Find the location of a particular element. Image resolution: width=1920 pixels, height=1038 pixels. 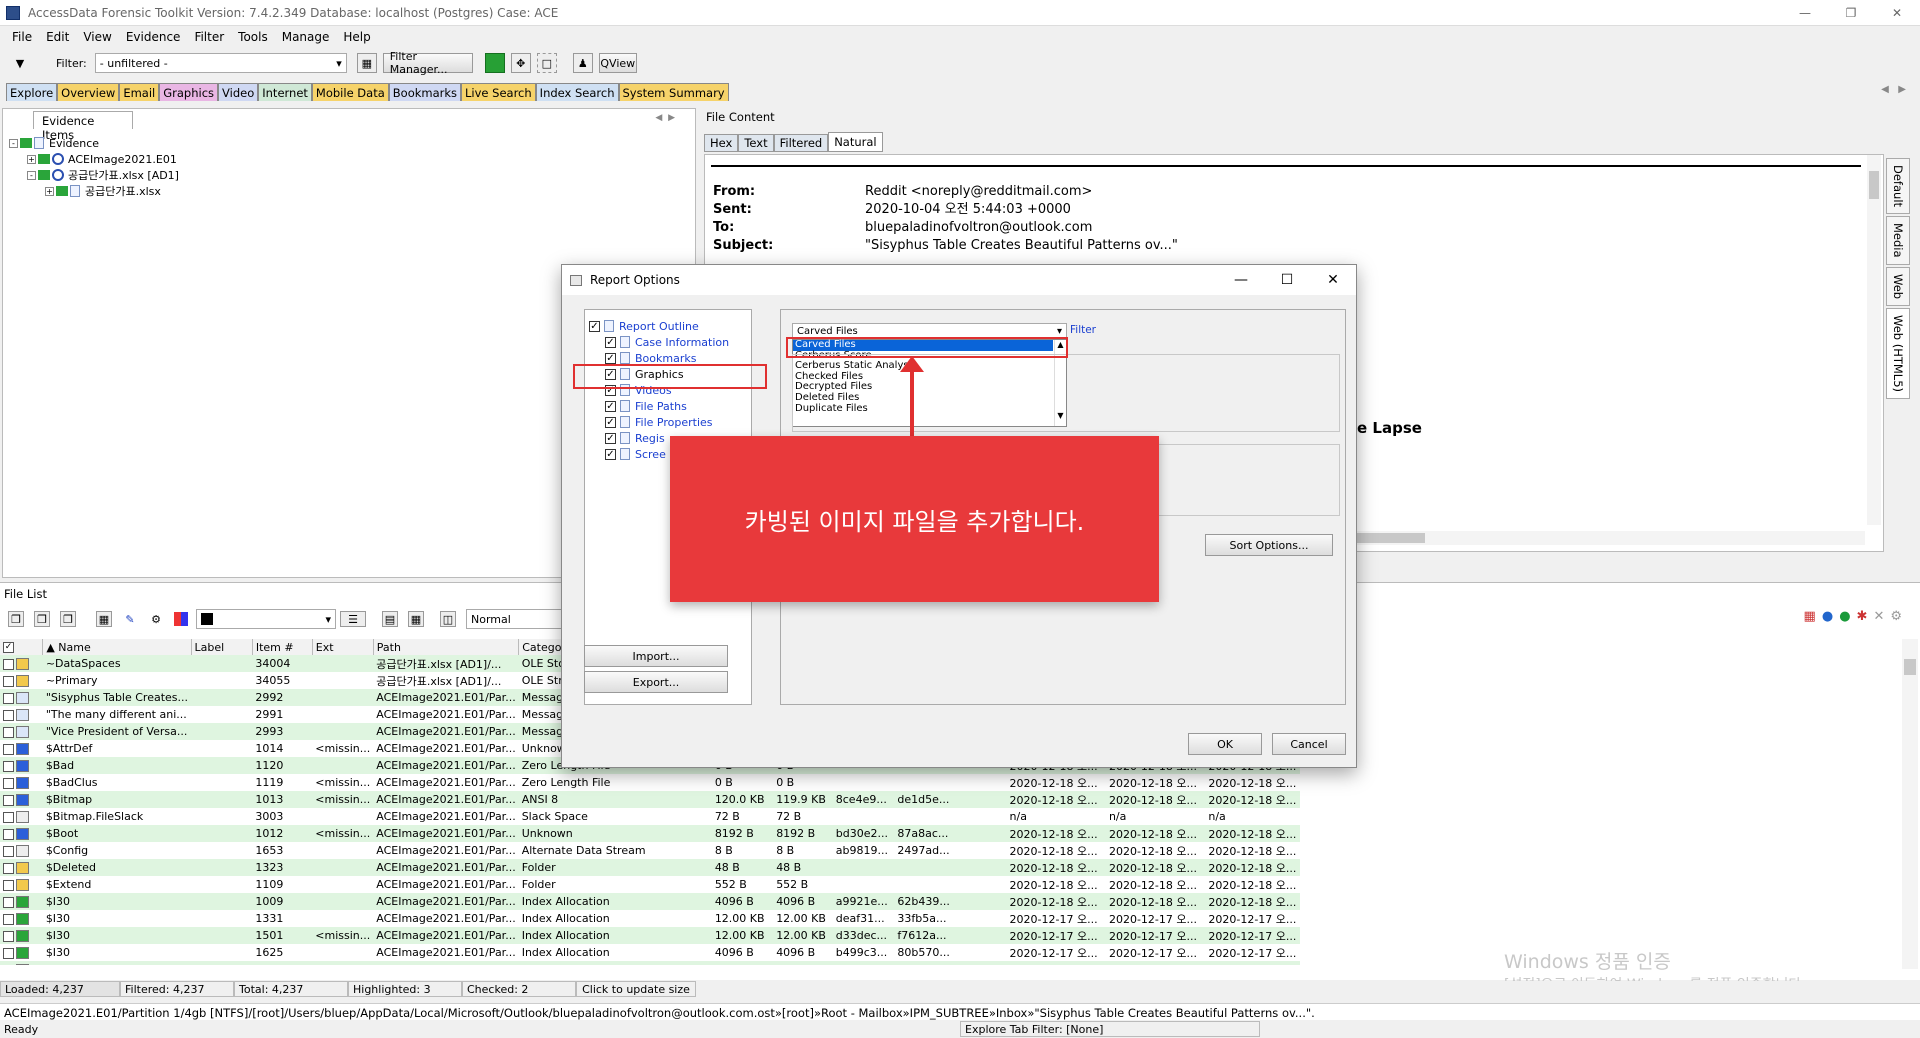

menu-file: File is located at coordinates (22, 37).